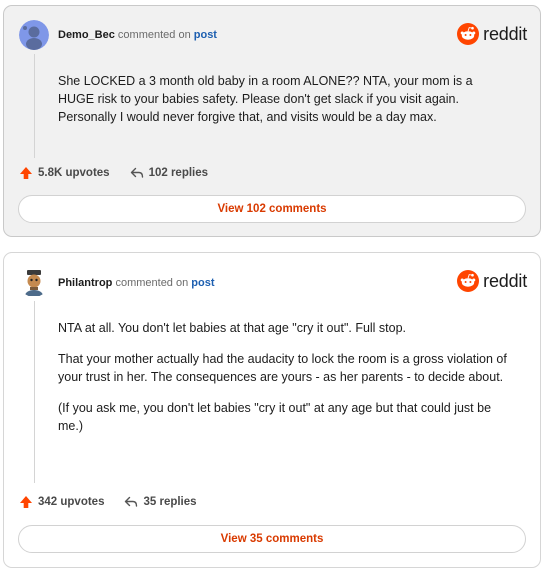 This screenshot has height=574, width=549. What do you see at coordinates (170, 502) in the screenshot?
I see `reply-count: 35 replies` at bounding box center [170, 502].